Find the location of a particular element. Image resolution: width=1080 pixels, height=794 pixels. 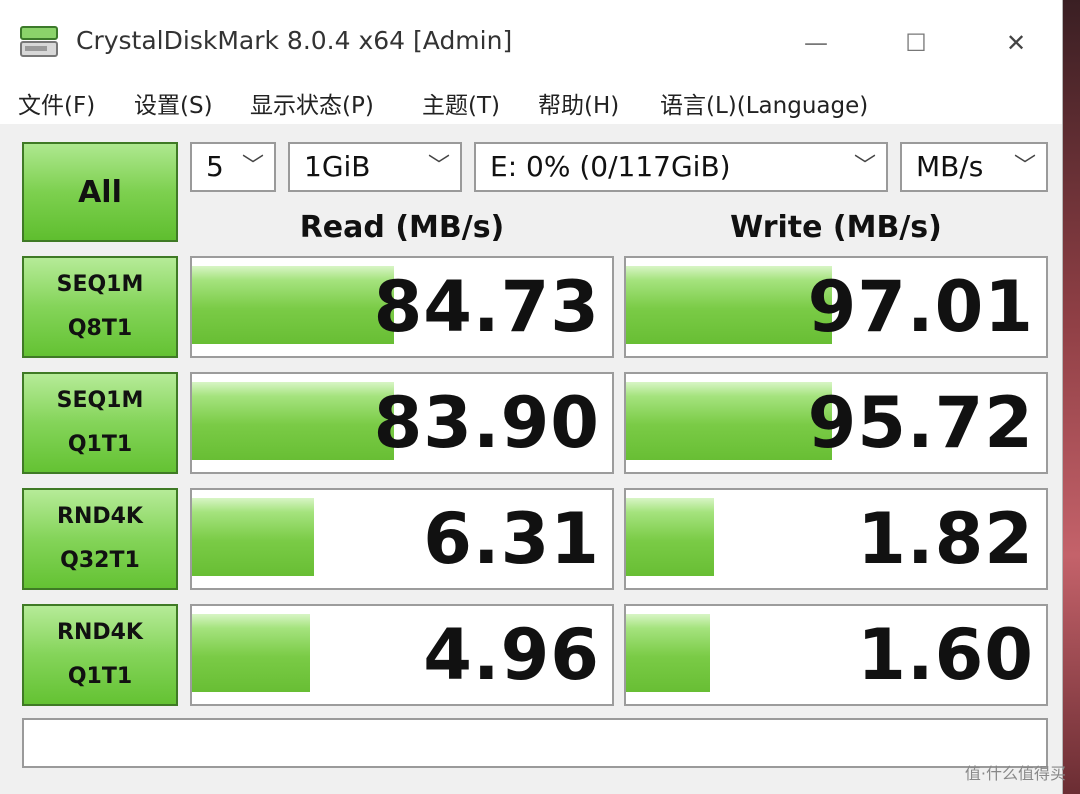

write-value: 1.82 is located at coordinates (945, 539).